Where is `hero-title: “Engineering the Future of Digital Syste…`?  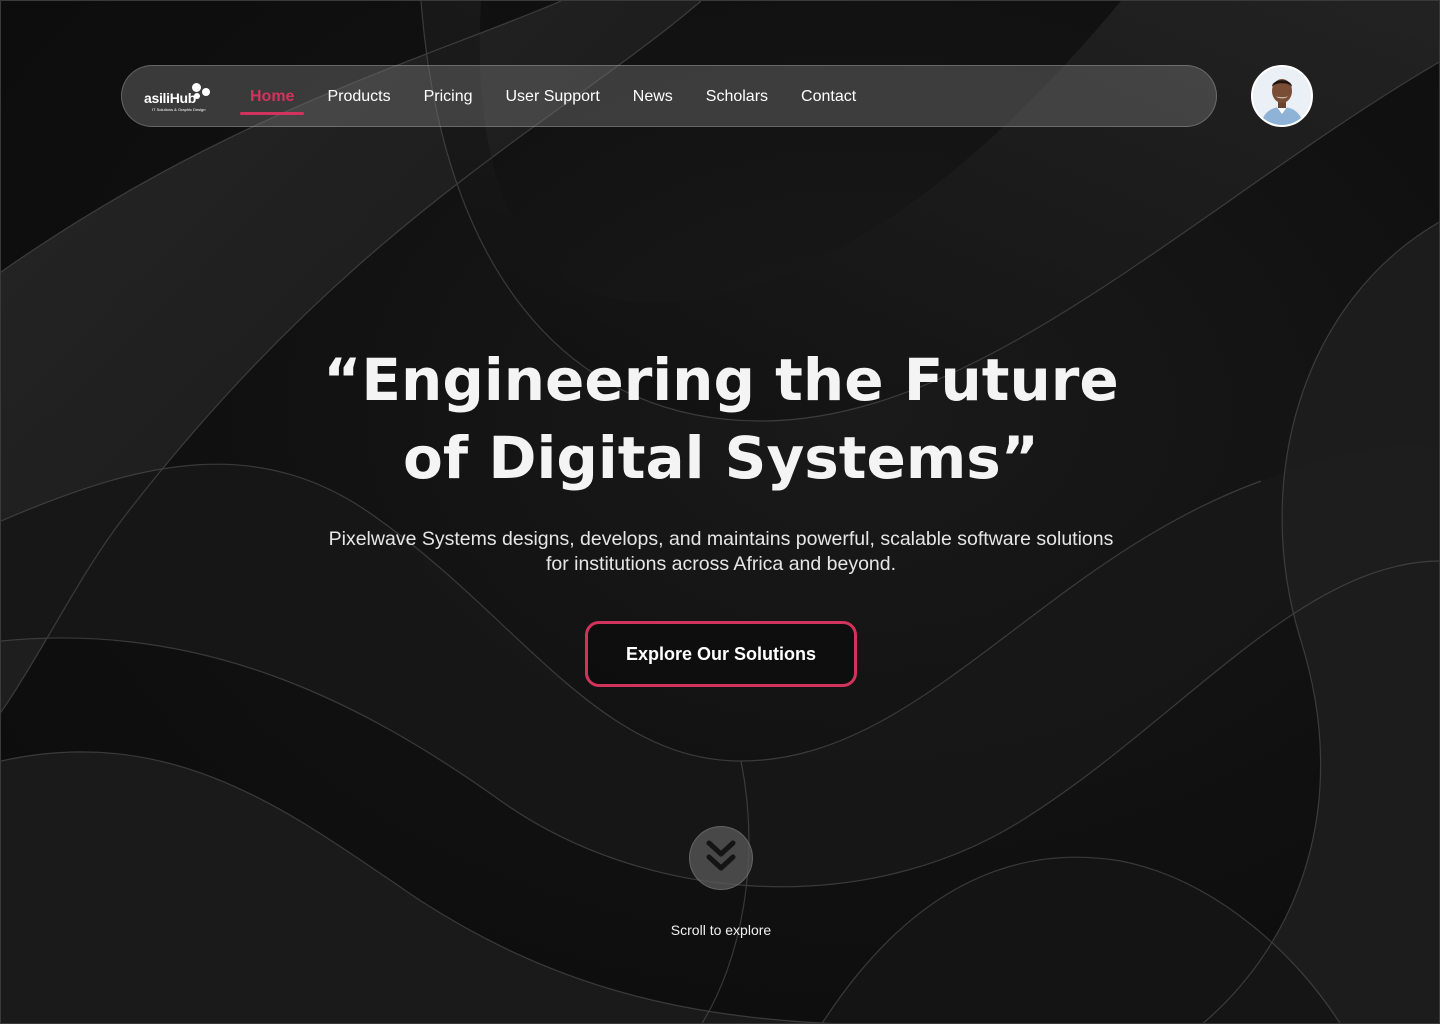 hero-title: “Engineering the Future of Digital Syste… is located at coordinates (721, 419).